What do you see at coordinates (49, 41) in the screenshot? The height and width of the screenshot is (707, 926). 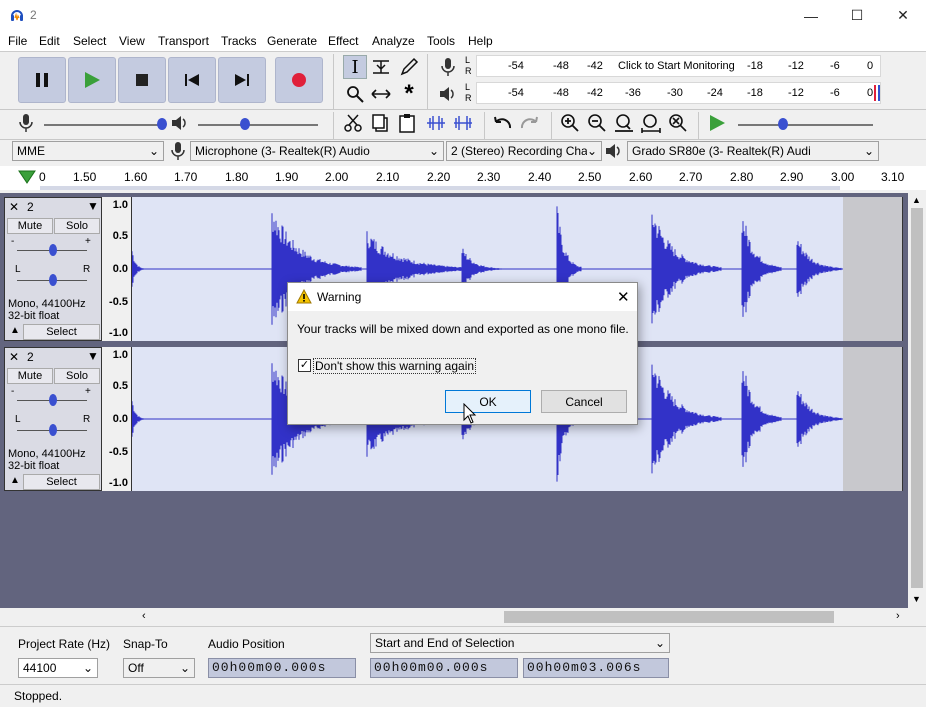 I see `menu-edit: Edit` at bounding box center [49, 41].